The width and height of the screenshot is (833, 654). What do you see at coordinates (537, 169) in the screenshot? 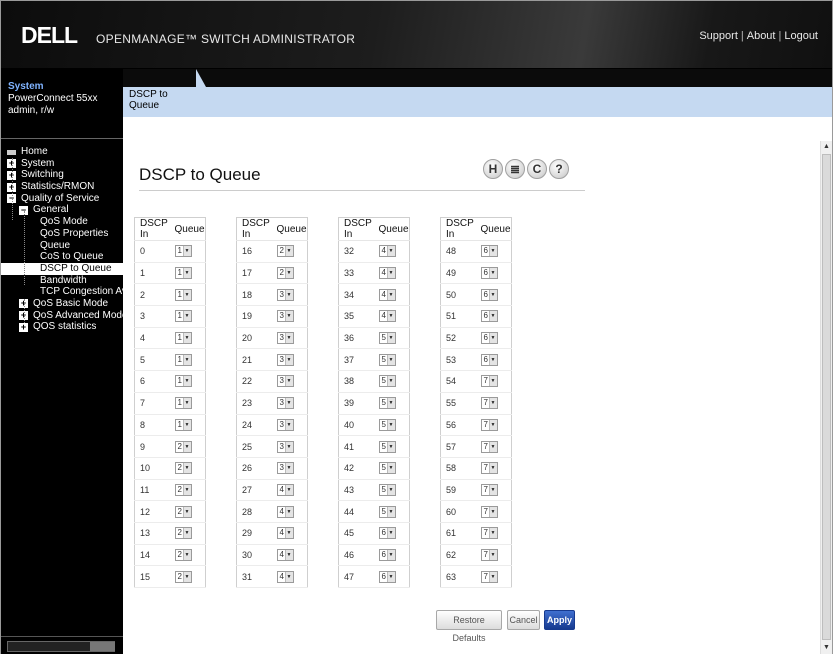
I see `refresh-icon: C` at bounding box center [537, 169].